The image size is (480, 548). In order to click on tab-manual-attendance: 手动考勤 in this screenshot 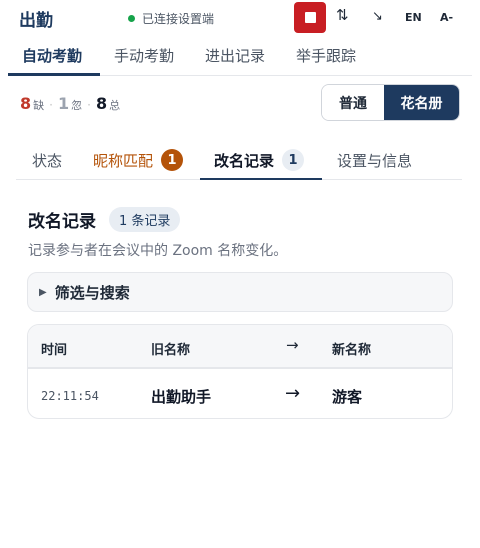, I will do `click(144, 57)`.